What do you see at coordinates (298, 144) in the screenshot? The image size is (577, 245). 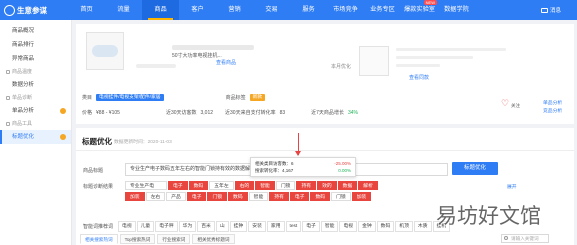 I see `annotation-arrow` at bounding box center [298, 144].